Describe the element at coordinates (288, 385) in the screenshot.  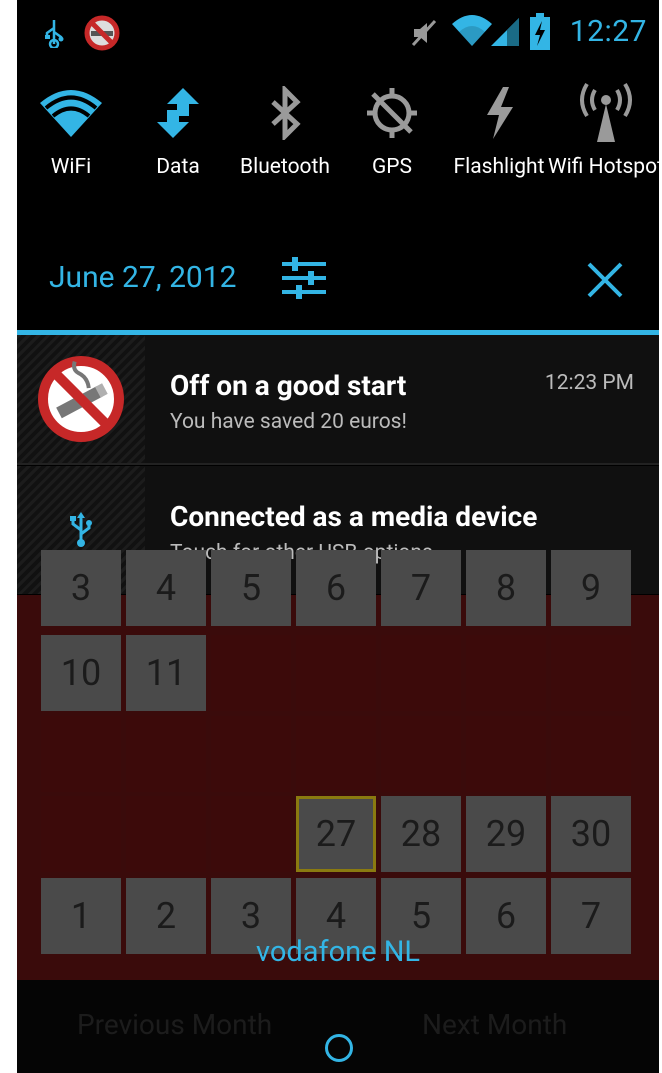
I see `notification-title: Off on a good start` at that location.